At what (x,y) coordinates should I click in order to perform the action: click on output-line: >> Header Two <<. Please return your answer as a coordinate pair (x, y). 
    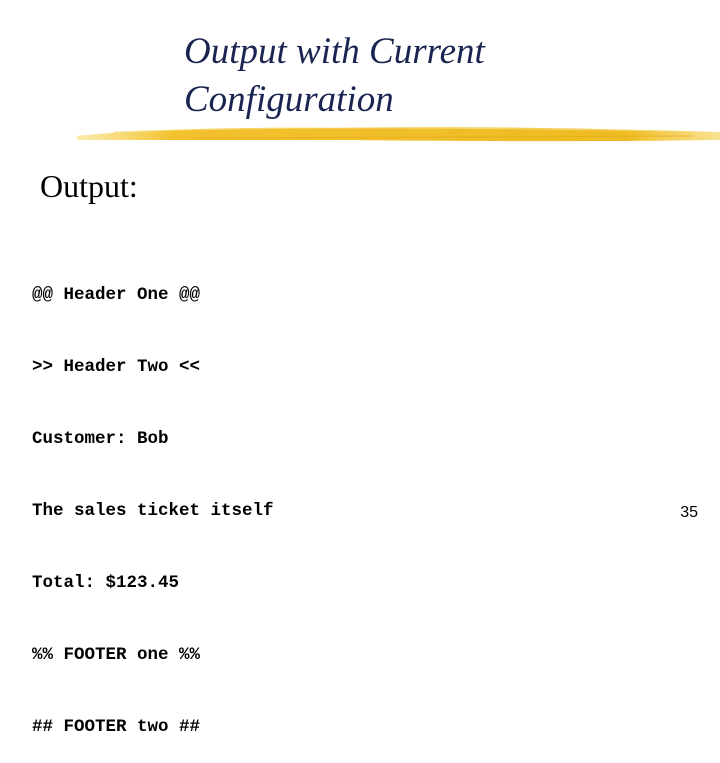
    Looking at the image, I should click on (116, 367).